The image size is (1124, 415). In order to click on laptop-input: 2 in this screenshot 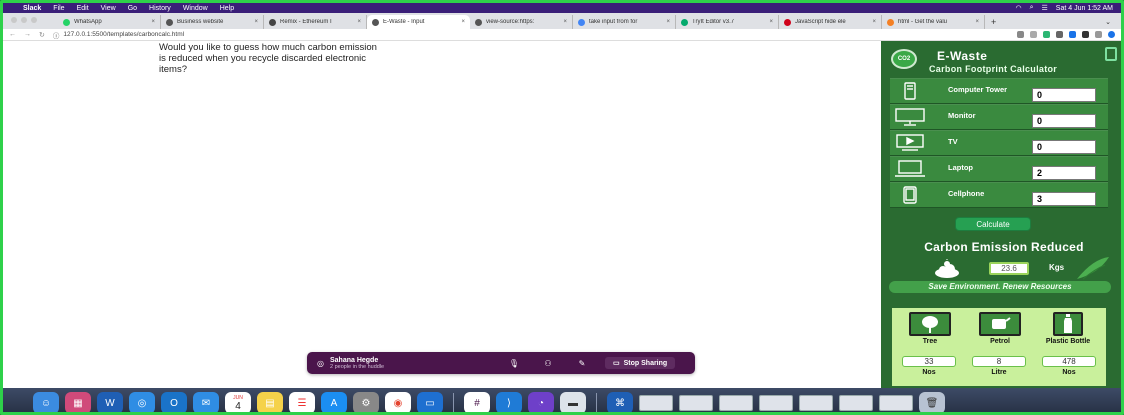, I will do `click(1064, 173)`.